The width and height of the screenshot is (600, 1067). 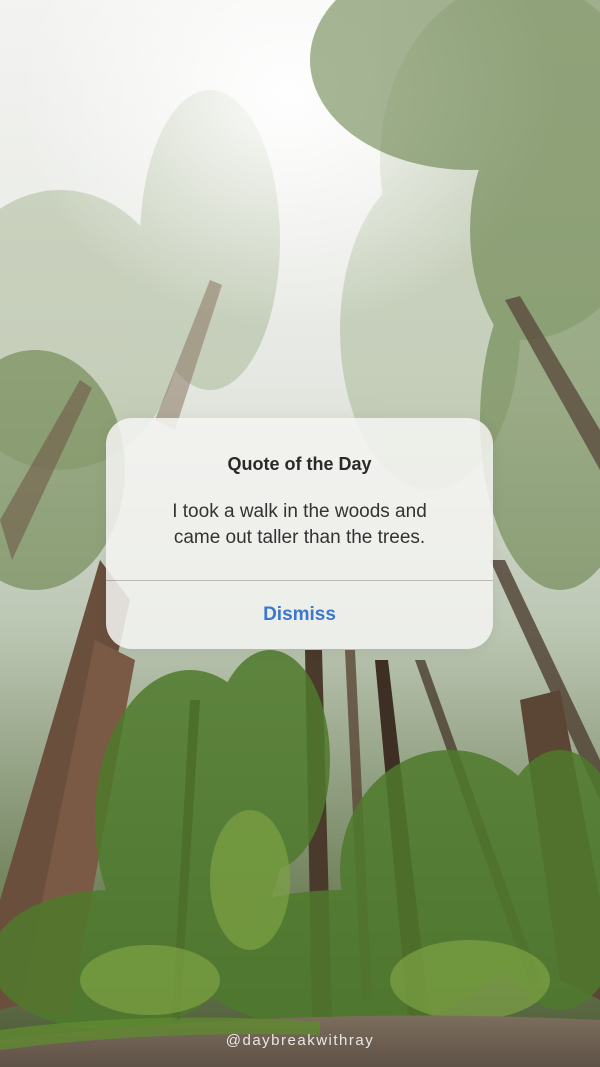 I want to click on quote-line-2: came out taller than the trees., so click(x=299, y=537).